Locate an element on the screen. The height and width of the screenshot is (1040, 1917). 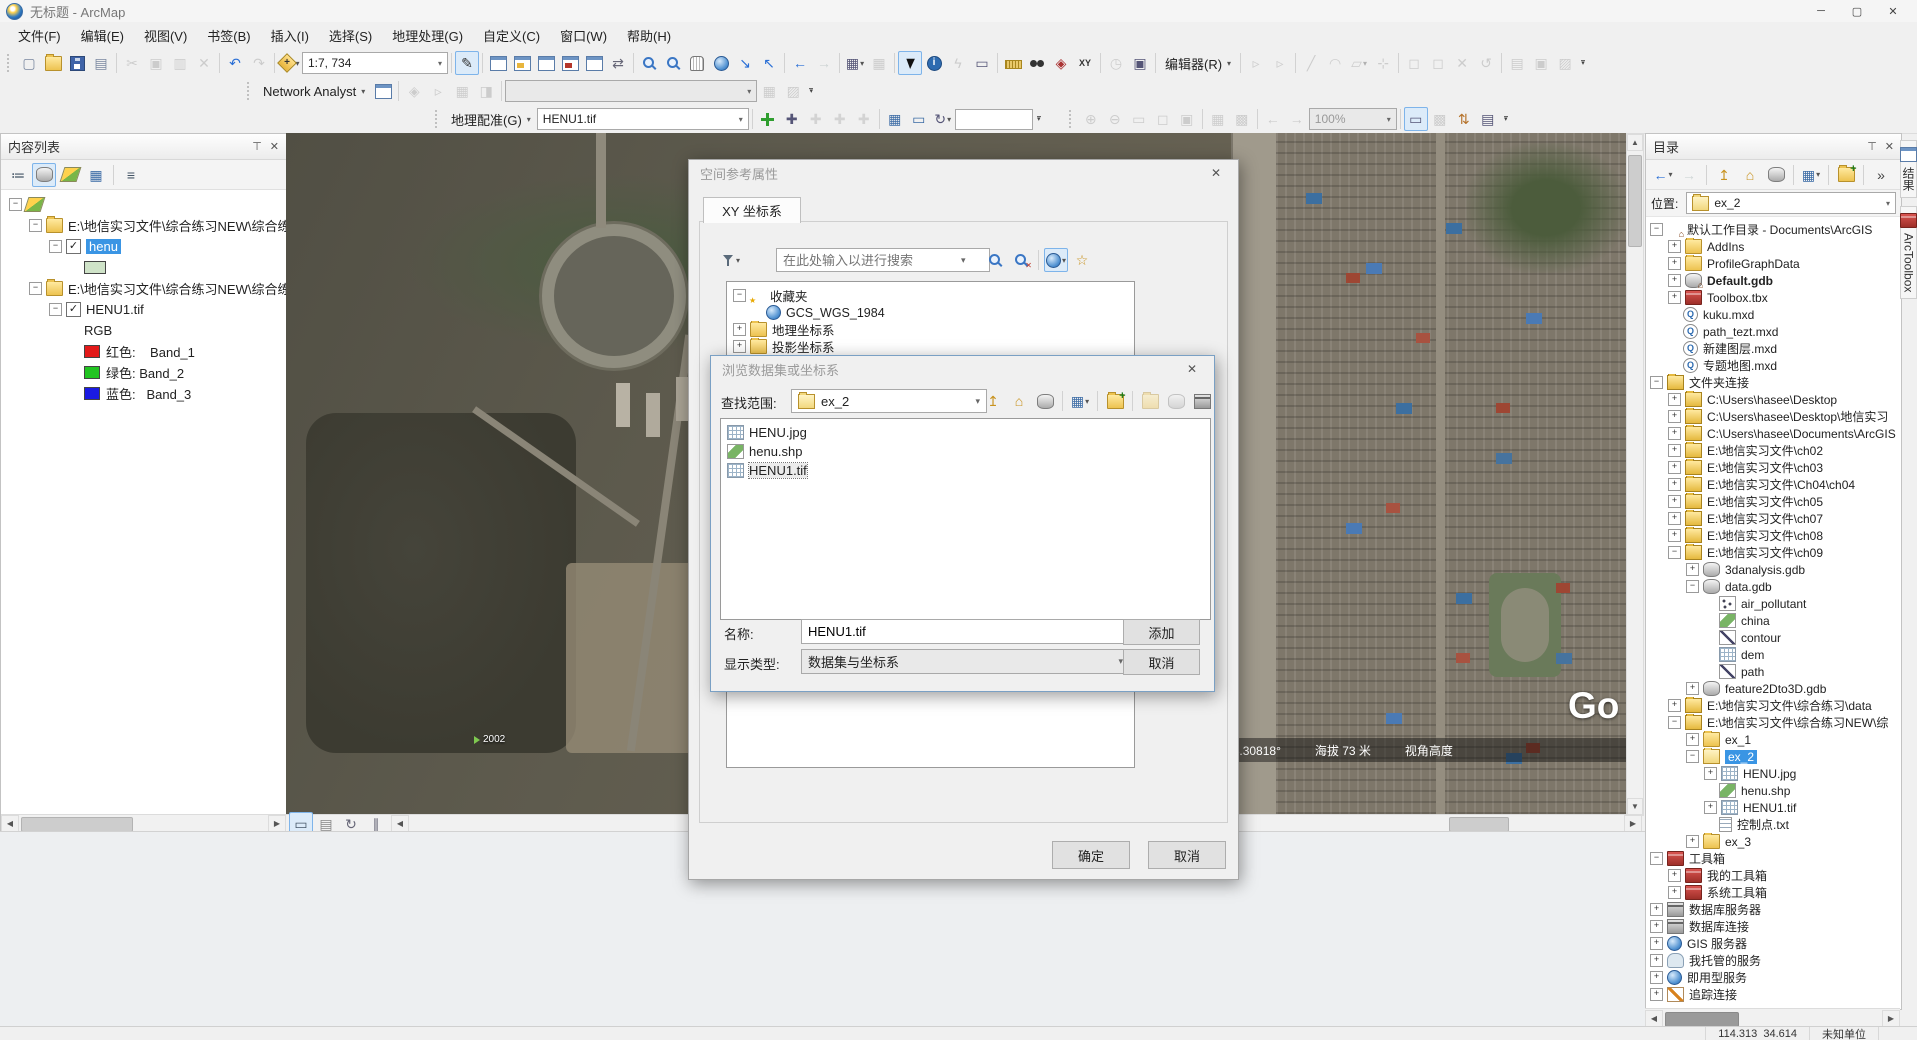
measure-icon is located at coordinates (1013, 63).